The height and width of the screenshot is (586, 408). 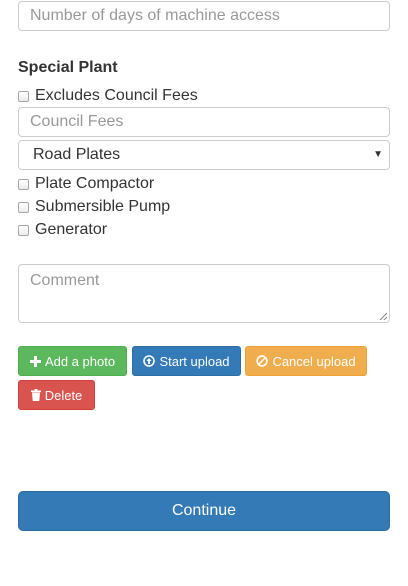 What do you see at coordinates (71, 229) in the screenshot?
I see `generator-label: Generator` at bounding box center [71, 229].